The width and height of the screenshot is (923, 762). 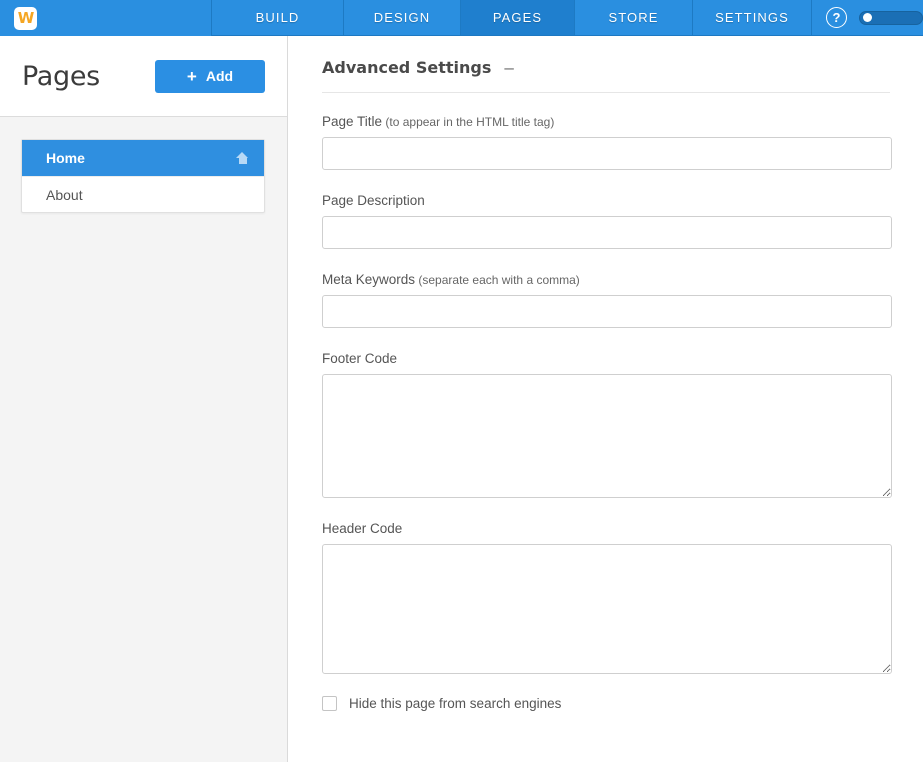 I want to click on page-description-label: Page Description, so click(x=607, y=200).